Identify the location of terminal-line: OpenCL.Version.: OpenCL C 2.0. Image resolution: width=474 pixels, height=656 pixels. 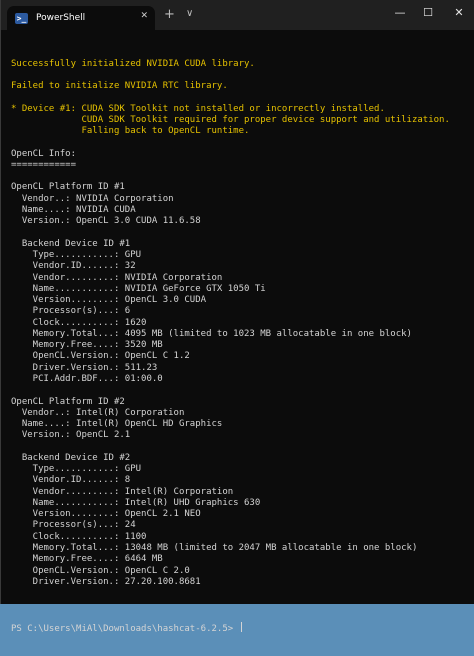
(100, 570).